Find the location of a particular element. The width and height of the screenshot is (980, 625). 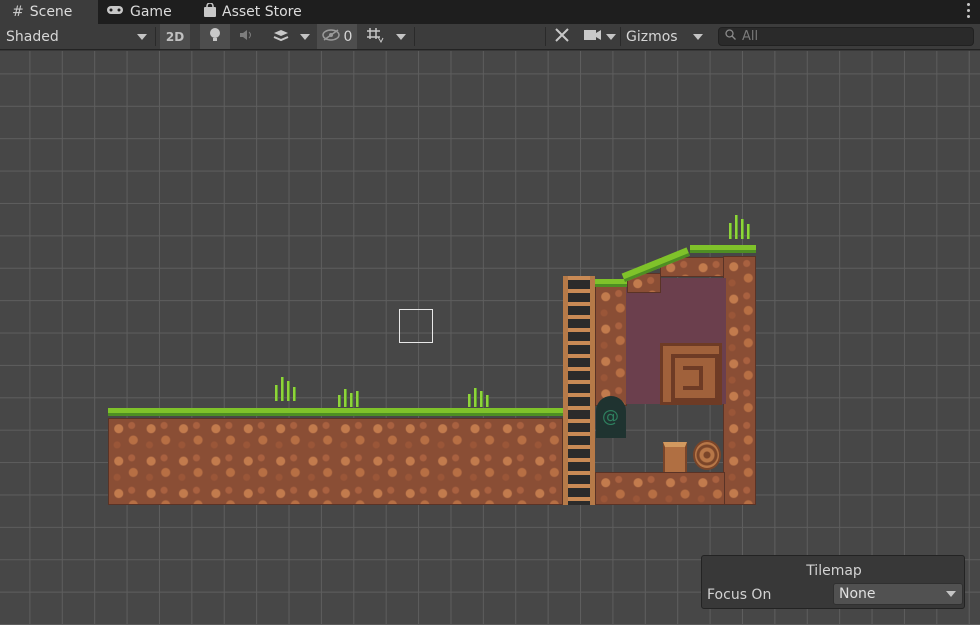

hash-icon: # is located at coordinates (18, 12).